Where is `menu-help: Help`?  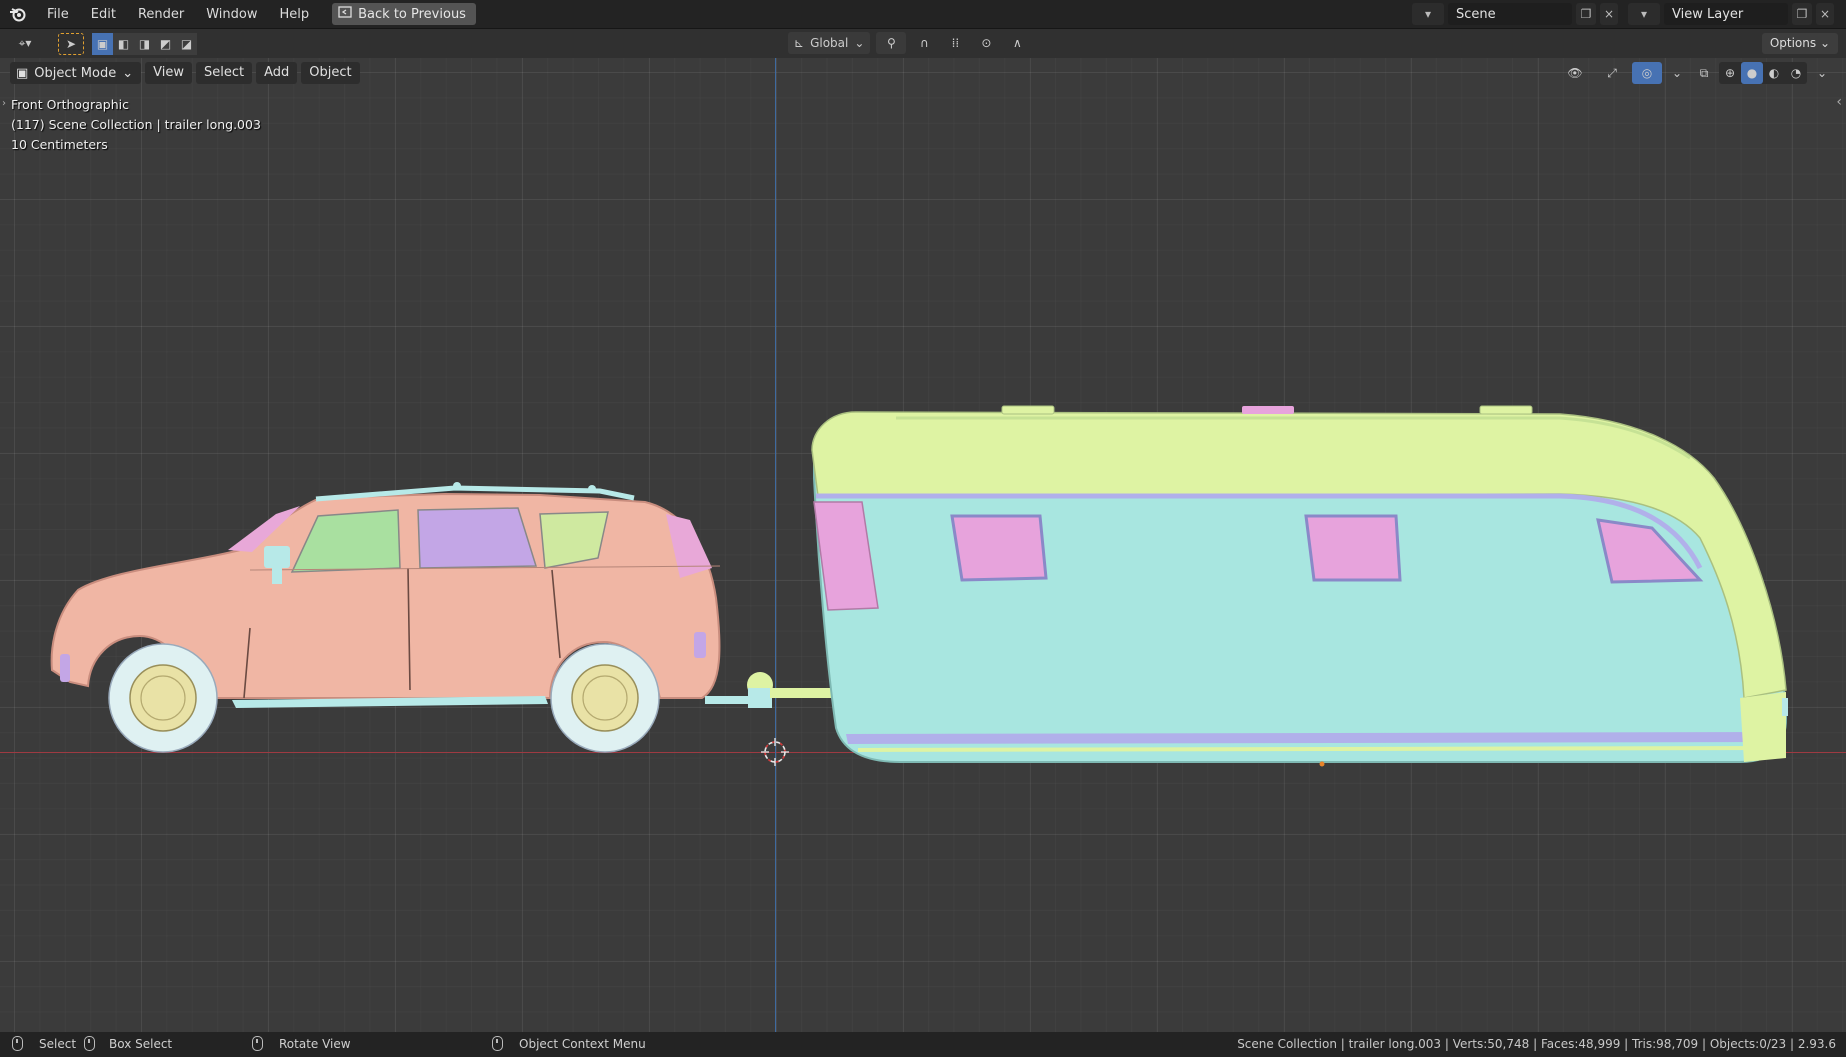
menu-help: Help is located at coordinates (295, 14).